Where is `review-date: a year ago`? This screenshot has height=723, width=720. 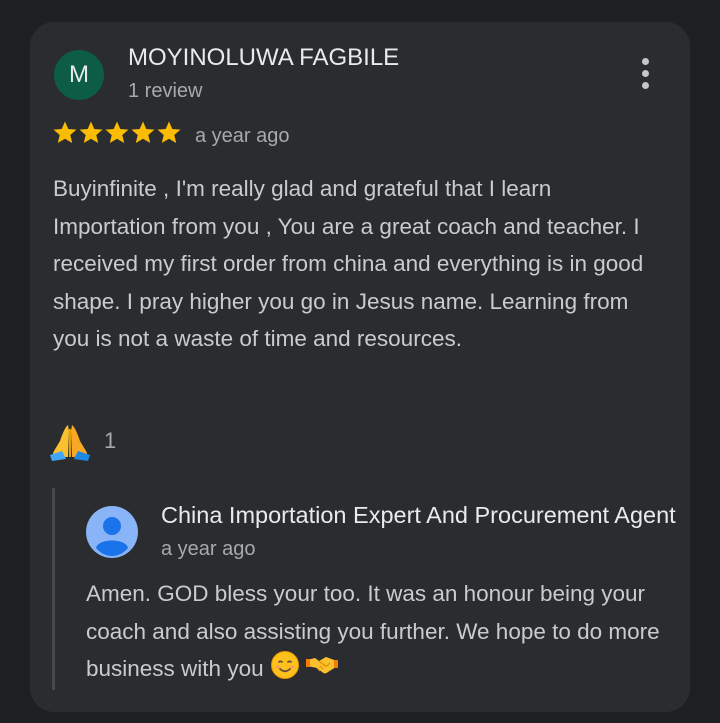 review-date: a year ago is located at coordinates (242, 136).